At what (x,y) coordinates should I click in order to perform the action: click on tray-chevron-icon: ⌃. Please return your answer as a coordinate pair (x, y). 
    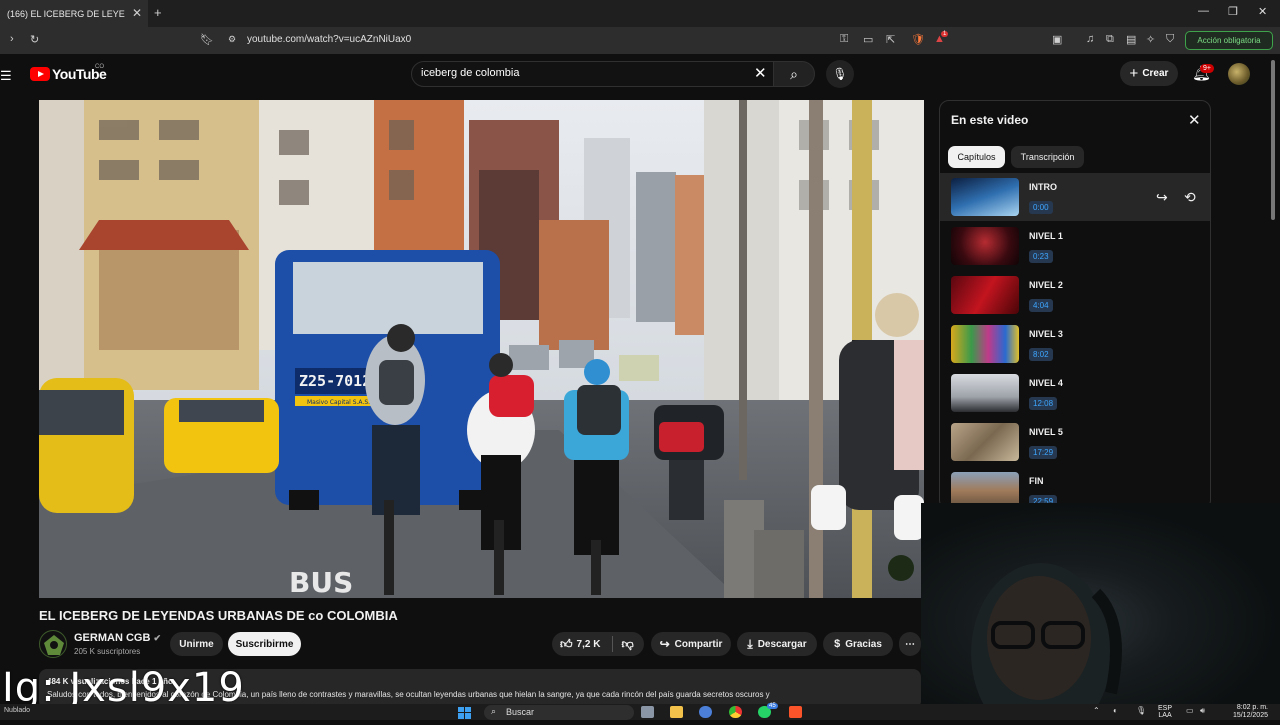
    Looking at the image, I should click on (1096, 710).